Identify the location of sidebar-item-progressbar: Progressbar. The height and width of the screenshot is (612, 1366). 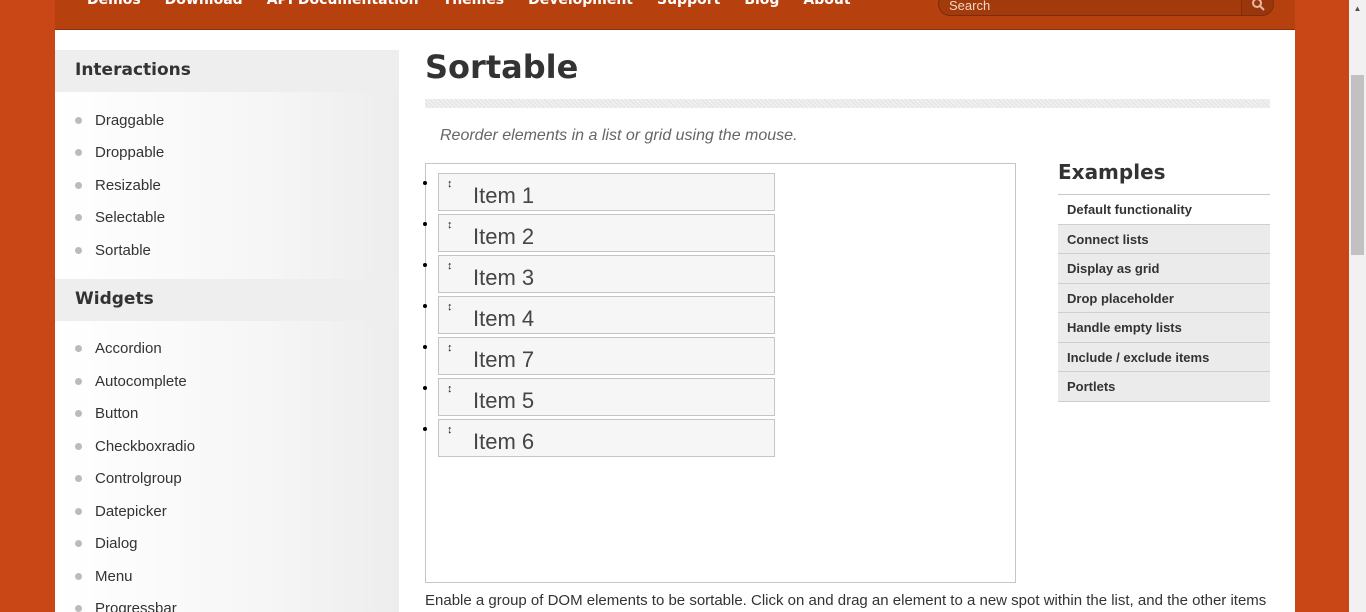
(237, 602).